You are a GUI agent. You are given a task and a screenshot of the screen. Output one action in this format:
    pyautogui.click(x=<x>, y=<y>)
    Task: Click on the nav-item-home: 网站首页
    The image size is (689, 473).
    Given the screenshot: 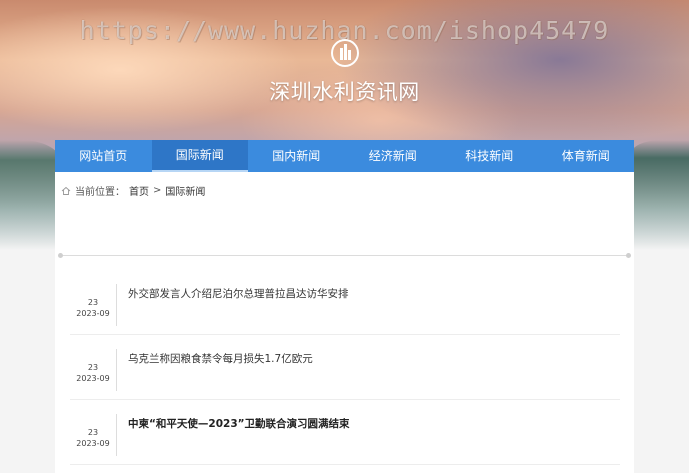 What is the action you would take?
    pyautogui.click(x=103, y=156)
    